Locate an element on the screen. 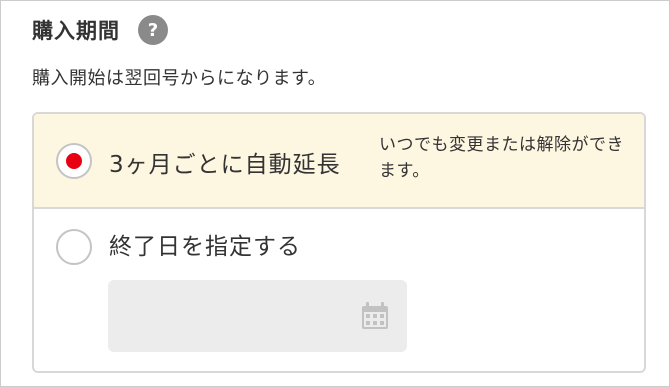  auto-renew-radio is located at coordinates (74, 161).